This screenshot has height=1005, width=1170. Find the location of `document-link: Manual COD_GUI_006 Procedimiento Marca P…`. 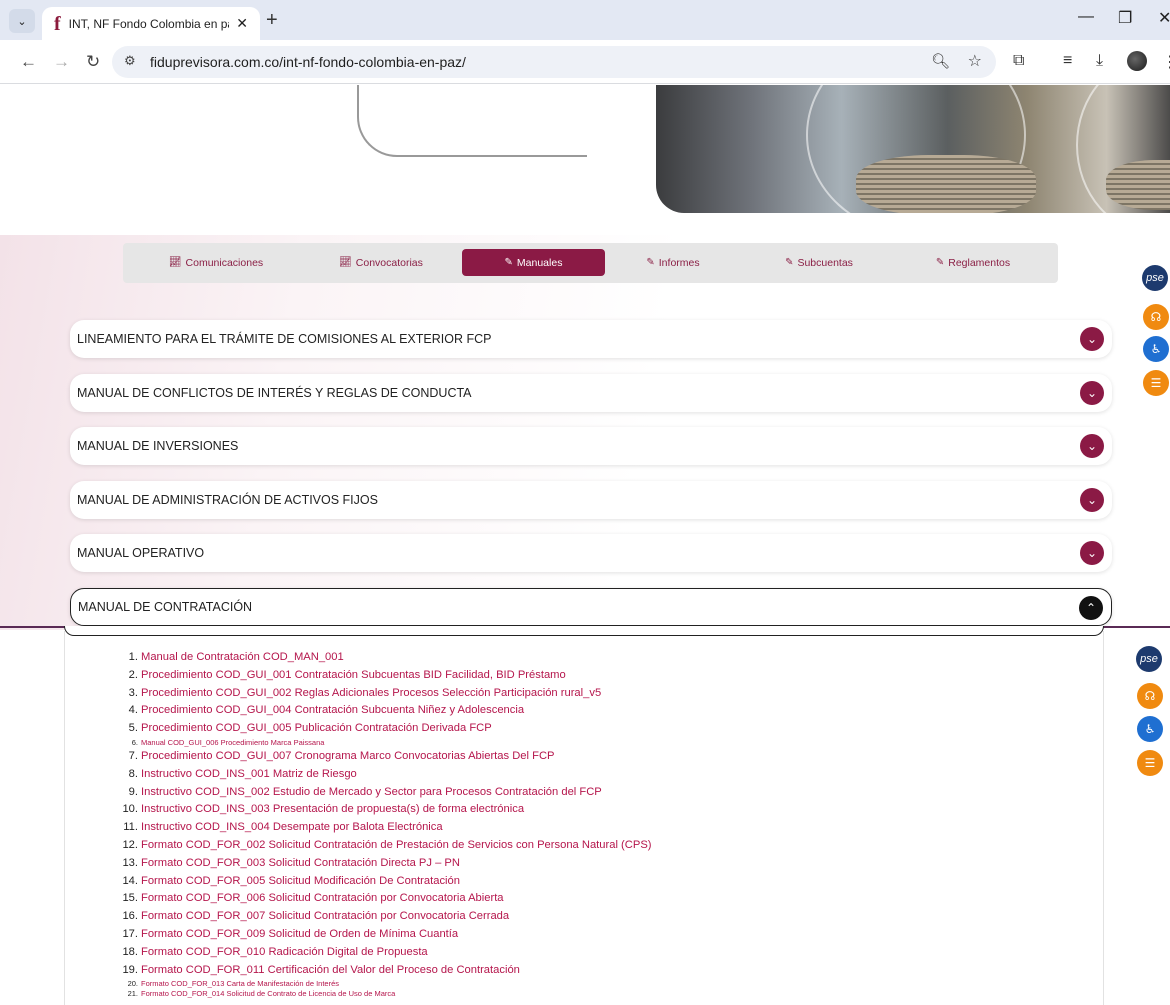

document-link: Manual COD_GUI_006 Procedimiento Marca P… is located at coordinates (232, 742).